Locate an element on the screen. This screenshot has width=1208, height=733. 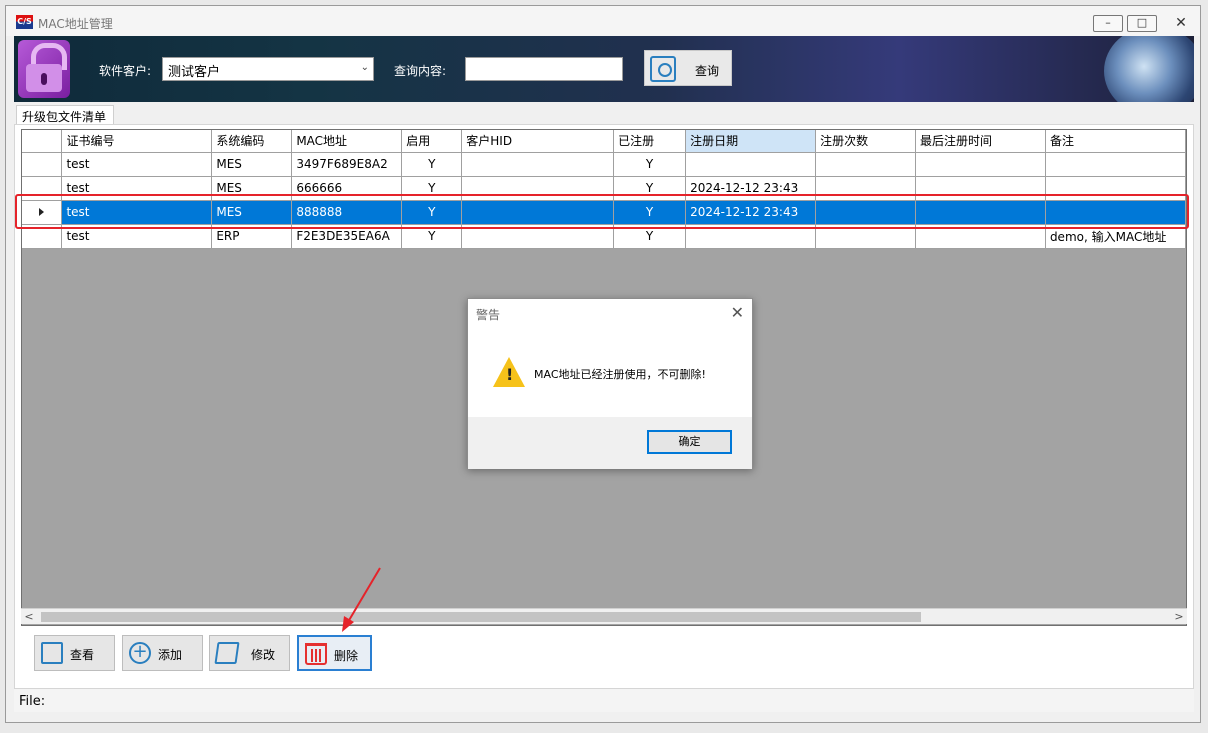
table-row: test MES 3497F689E8A2 Y Y is located at coordinates (604, 164).